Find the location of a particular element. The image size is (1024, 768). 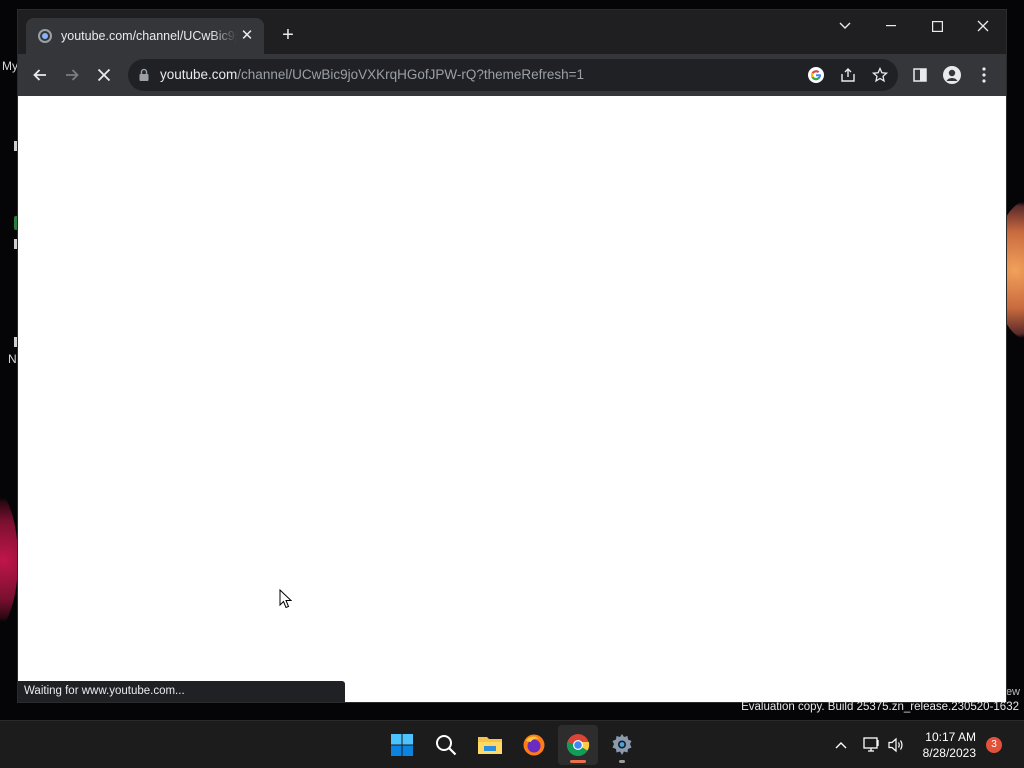

profile-avatar-icon is located at coordinates (952, 75).